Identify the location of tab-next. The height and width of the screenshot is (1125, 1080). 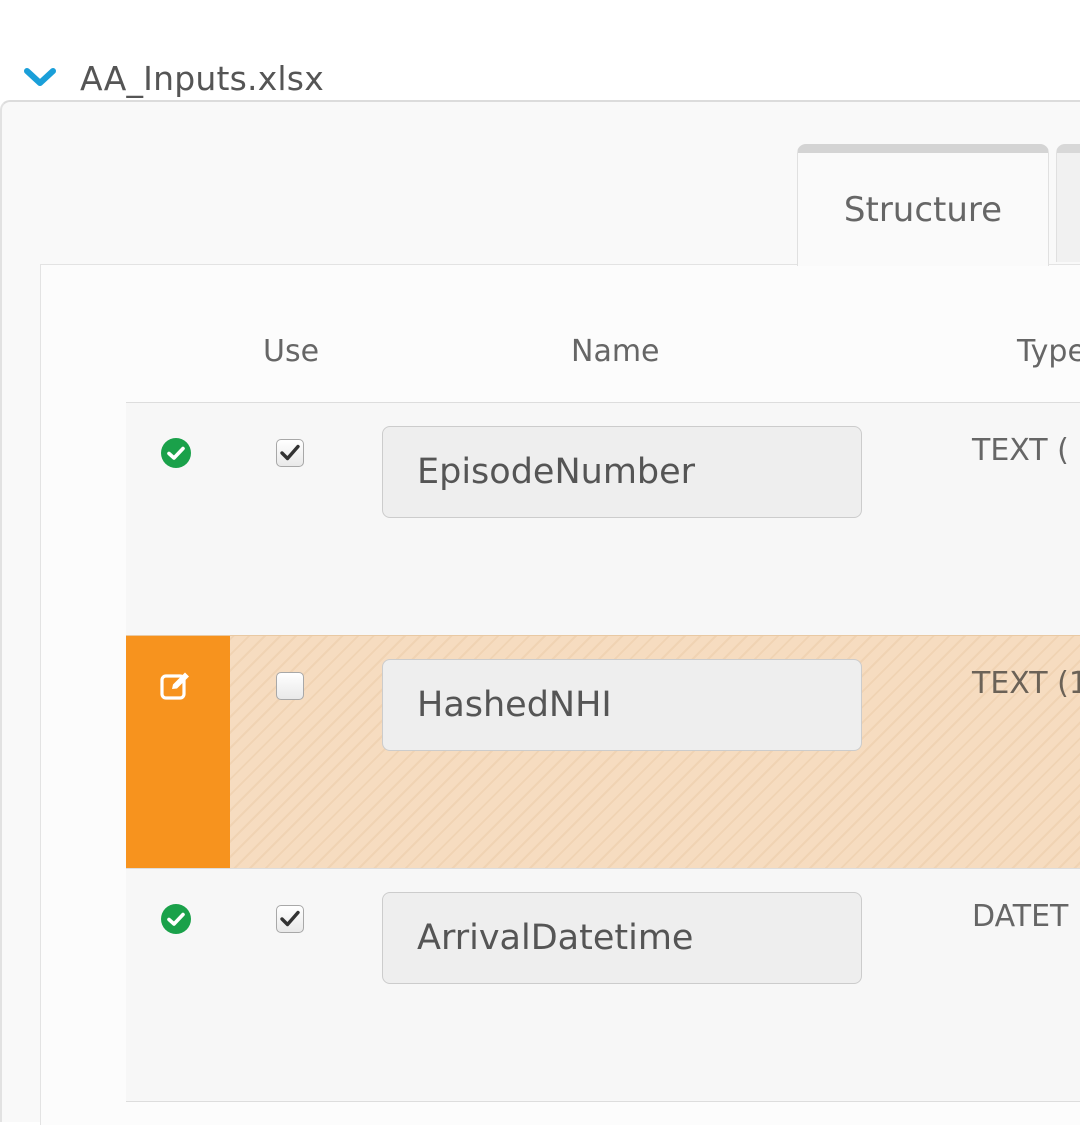
(1068, 203).